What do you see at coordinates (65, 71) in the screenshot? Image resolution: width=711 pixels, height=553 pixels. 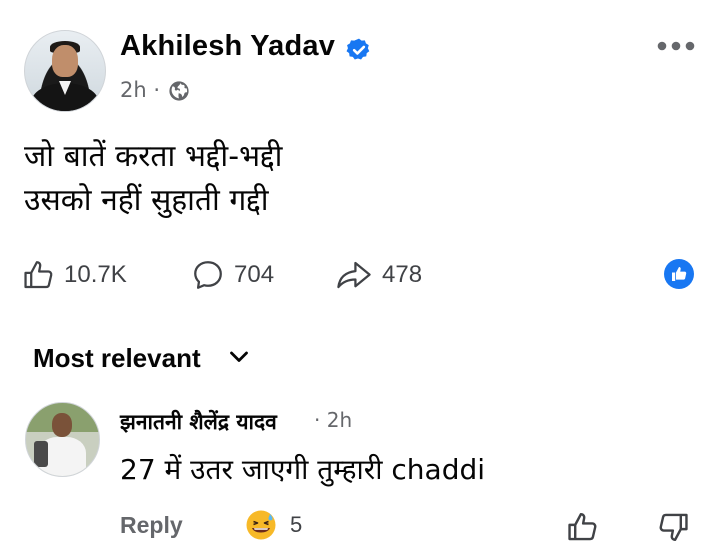 I see `author-avatar` at bounding box center [65, 71].